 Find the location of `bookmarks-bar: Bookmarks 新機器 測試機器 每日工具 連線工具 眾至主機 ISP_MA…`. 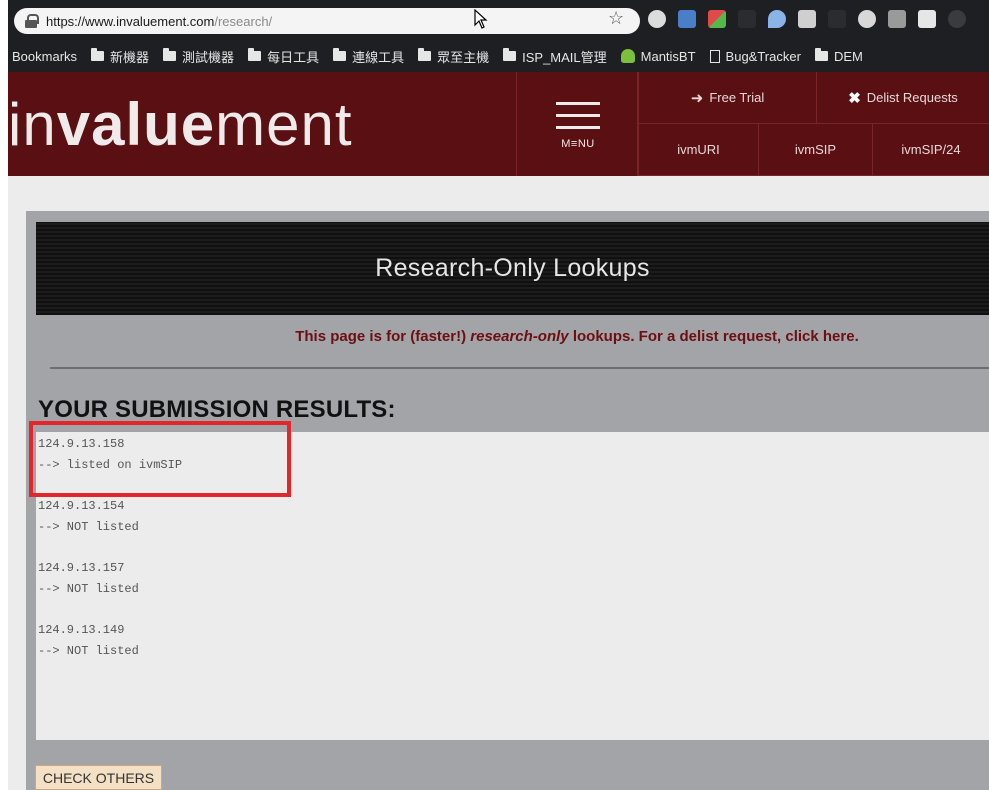

bookmarks-bar: Bookmarks 新機器 測試機器 每日工具 連線工具 眾至主機 ISP_MA… is located at coordinates (498, 56).